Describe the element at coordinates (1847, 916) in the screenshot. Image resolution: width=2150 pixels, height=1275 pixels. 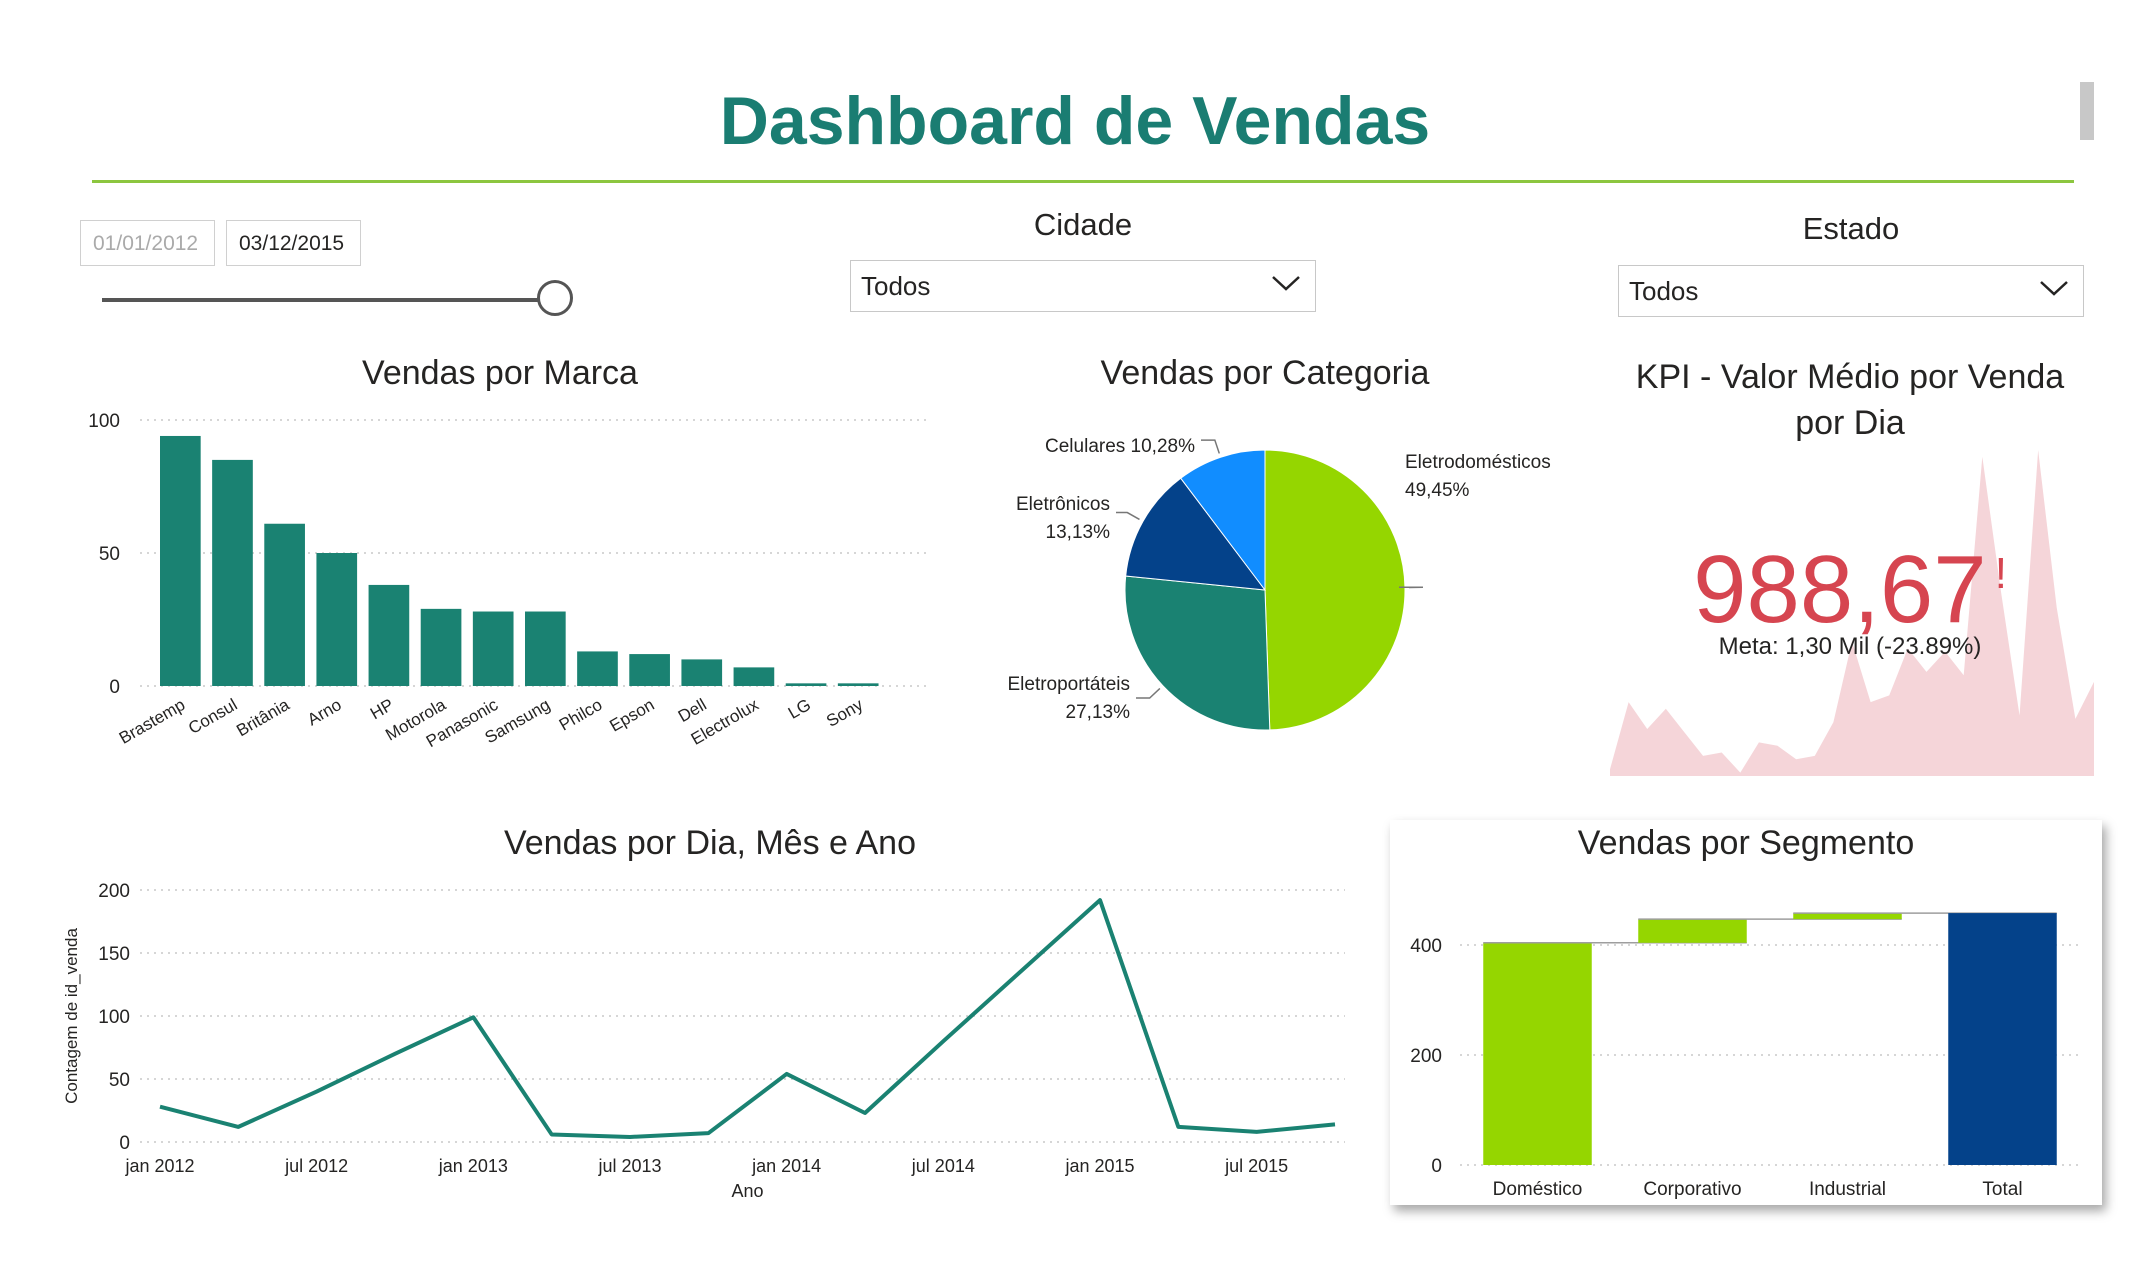
I see `waterfall-bar-industrial` at that location.